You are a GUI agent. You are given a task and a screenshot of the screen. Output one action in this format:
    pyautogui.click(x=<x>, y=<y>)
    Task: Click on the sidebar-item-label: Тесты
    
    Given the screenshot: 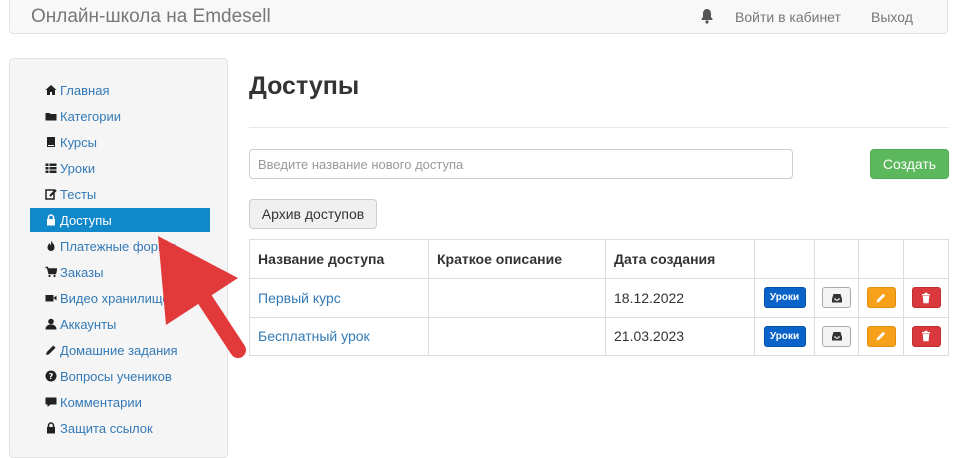 What is the action you would take?
    pyautogui.click(x=78, y=194)
    